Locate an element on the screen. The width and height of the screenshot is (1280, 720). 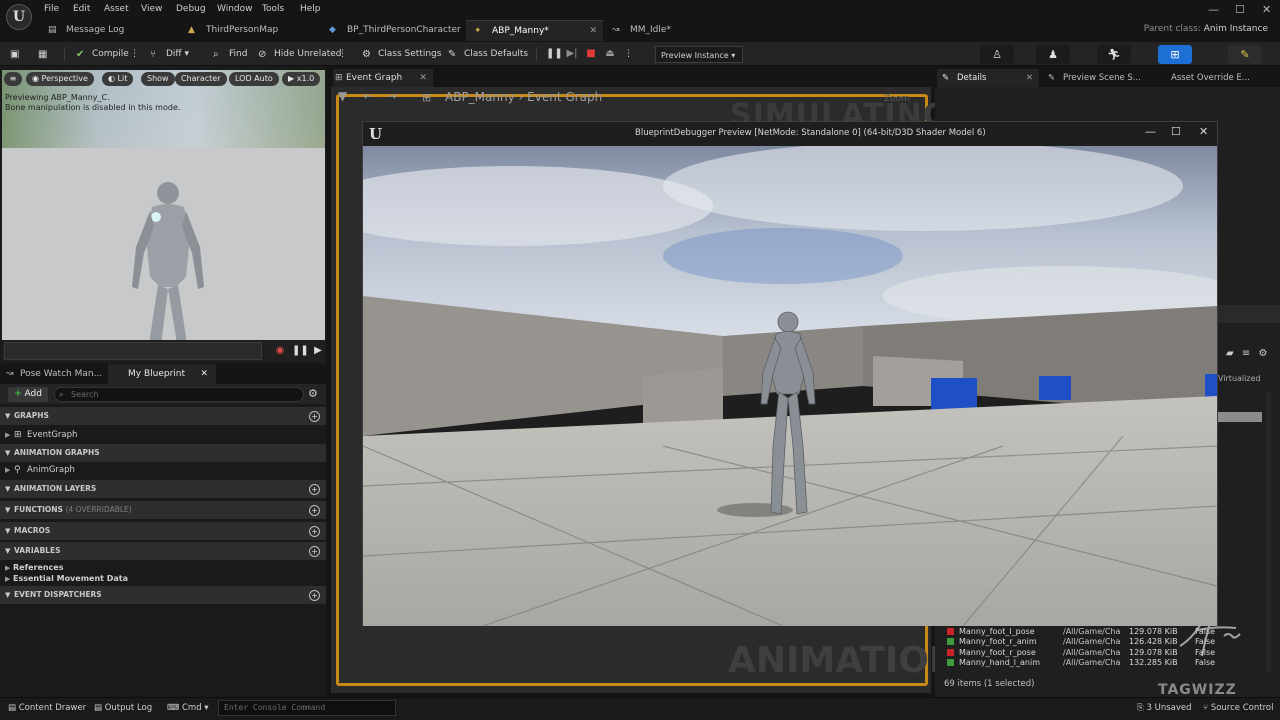
blueprint-mode-button: ⊞ is located at coordinates (1175, 54).